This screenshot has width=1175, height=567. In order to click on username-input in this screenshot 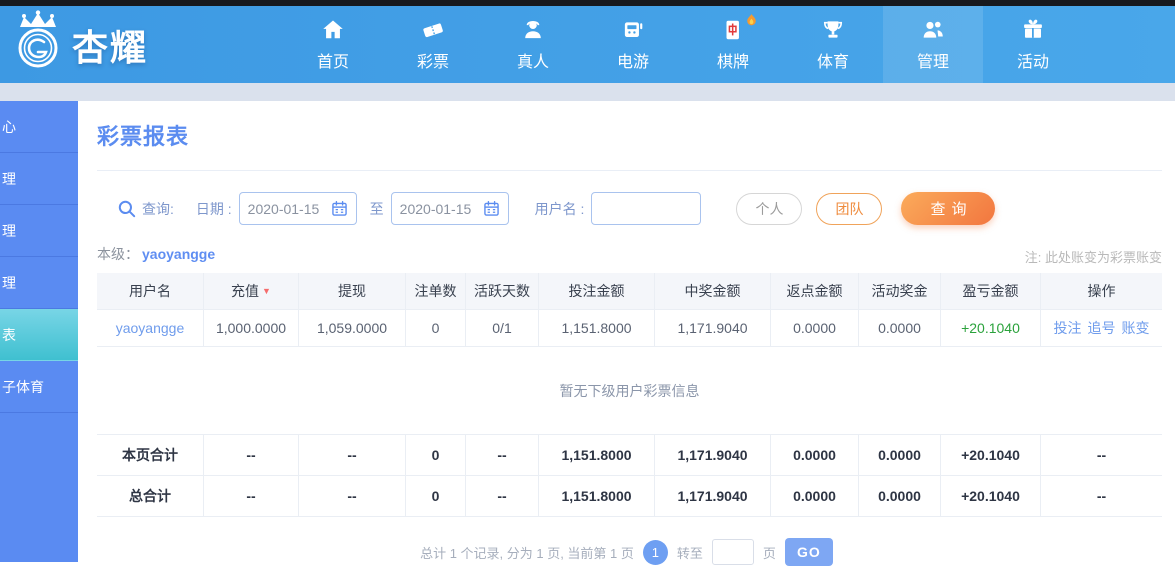, I will do `click(646, 208)`.